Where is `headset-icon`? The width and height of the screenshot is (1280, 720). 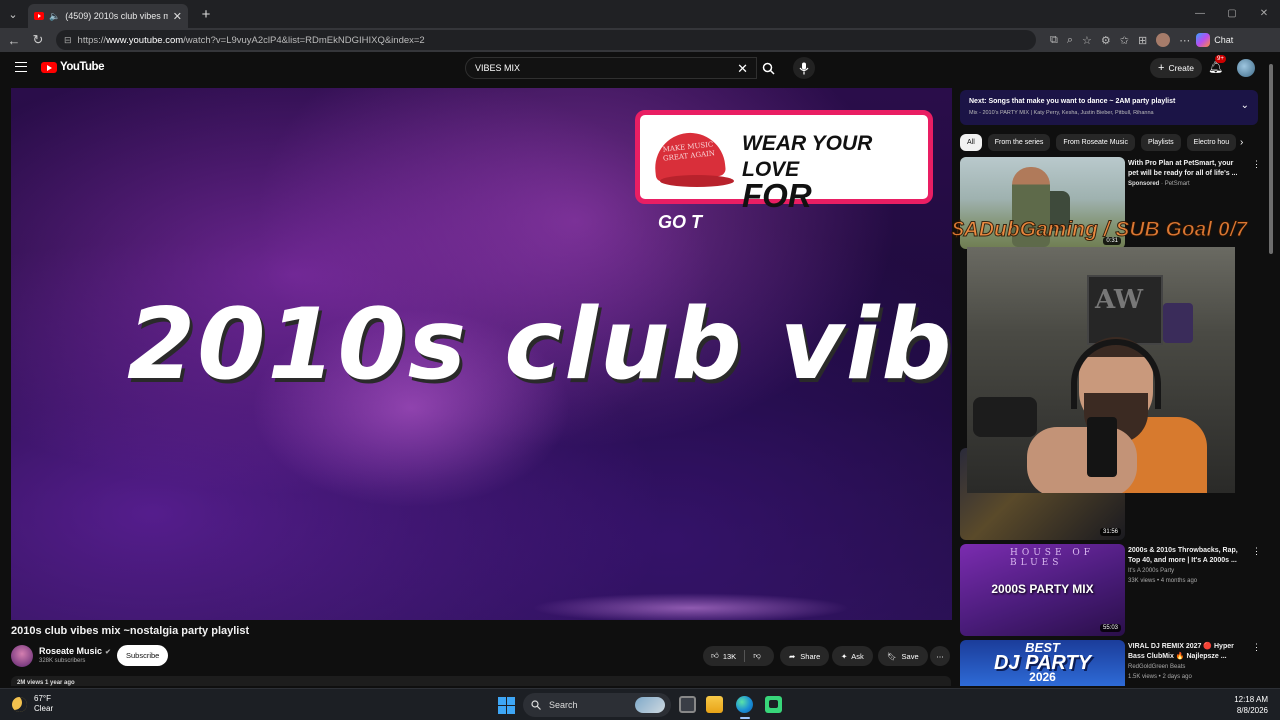
headset-icon is located at coordinates (1116, 374).